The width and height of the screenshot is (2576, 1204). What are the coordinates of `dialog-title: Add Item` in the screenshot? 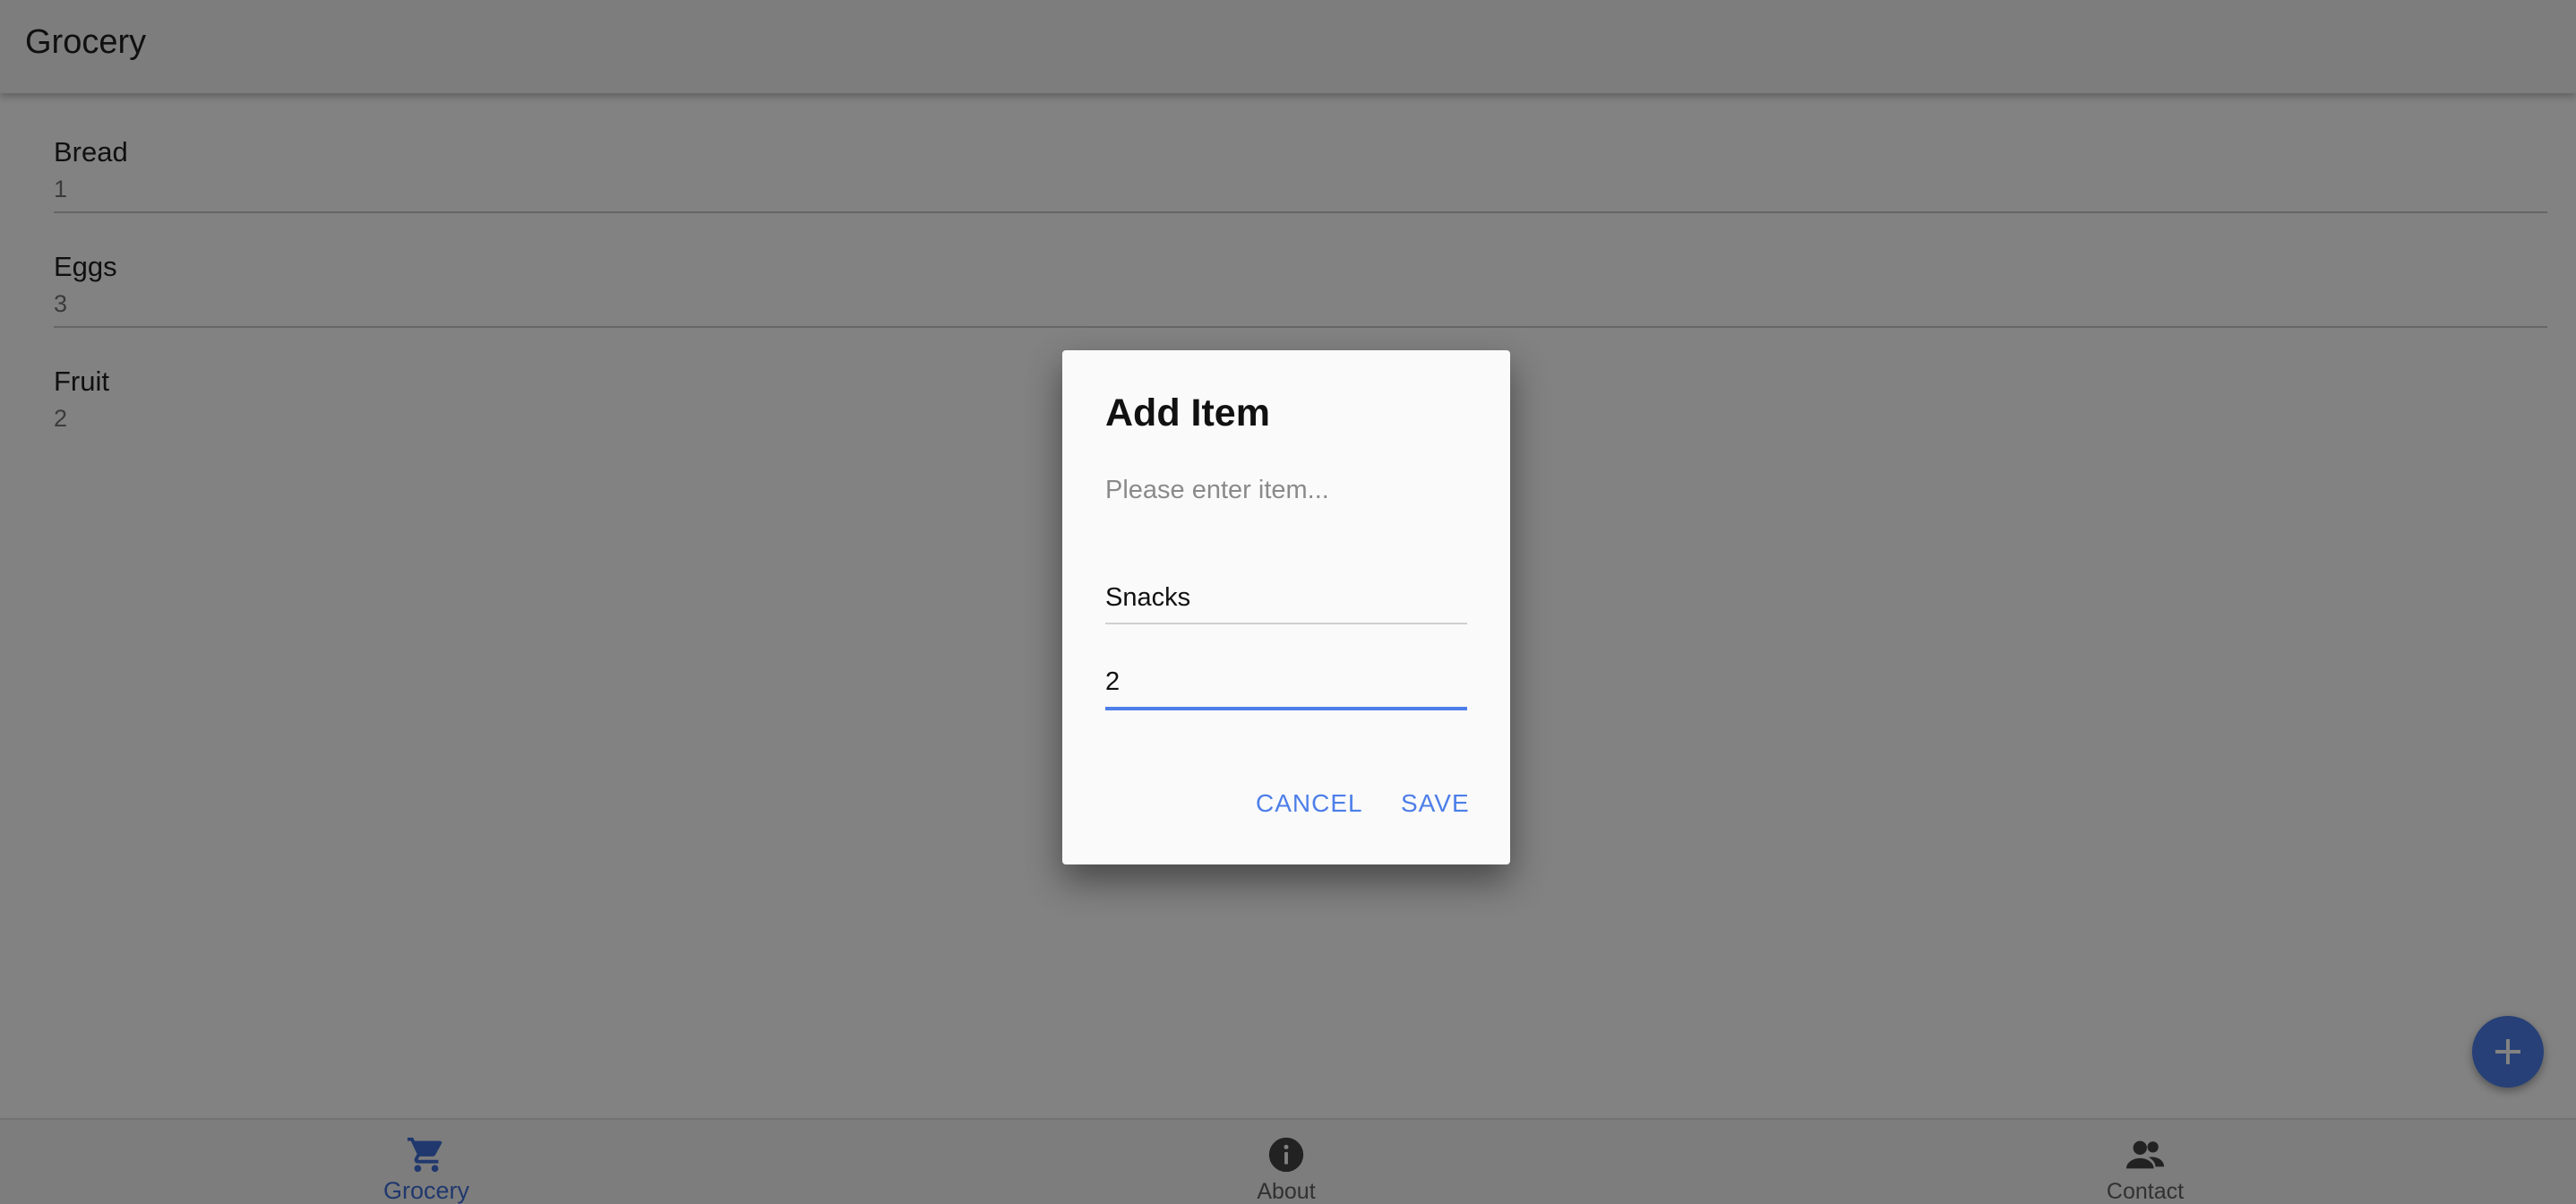 It's located at (1187, 412).